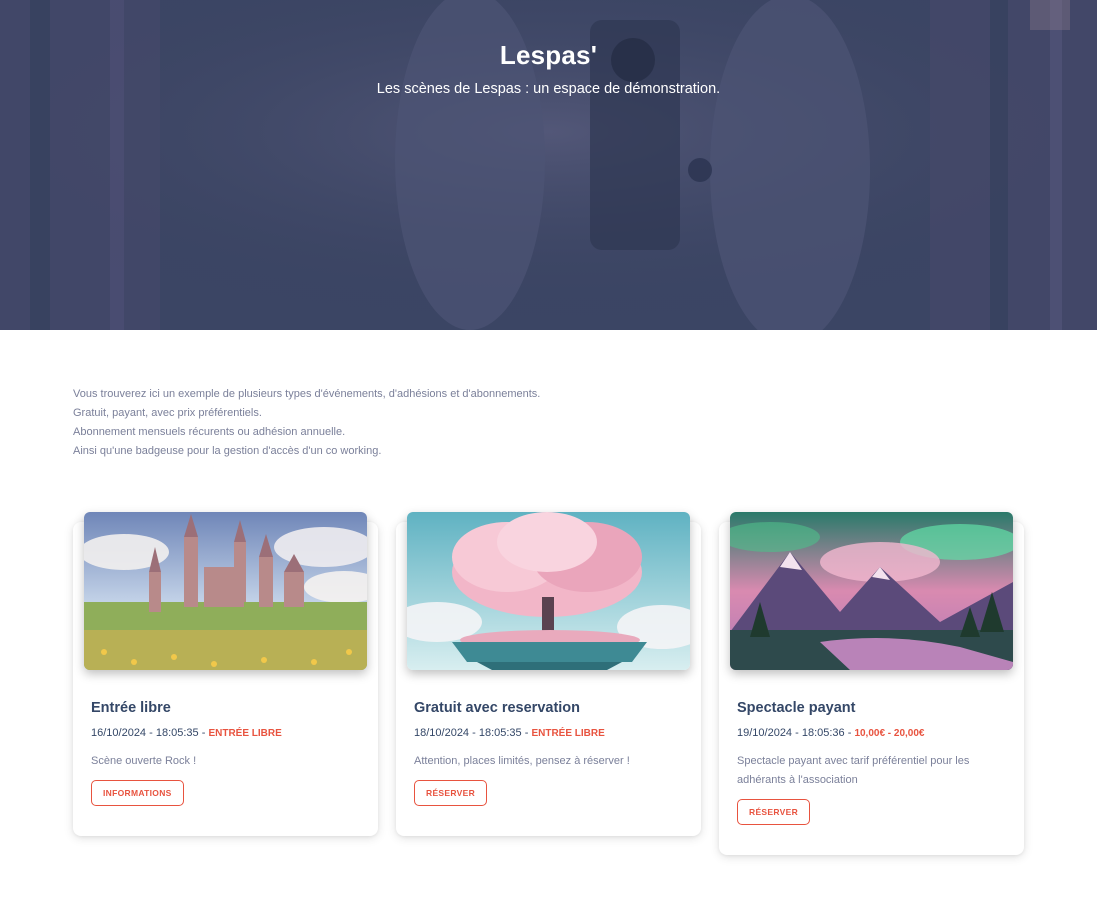 The image size is (1097, 900). I want to click on event-image-cherry-tree, so click(548, 591).